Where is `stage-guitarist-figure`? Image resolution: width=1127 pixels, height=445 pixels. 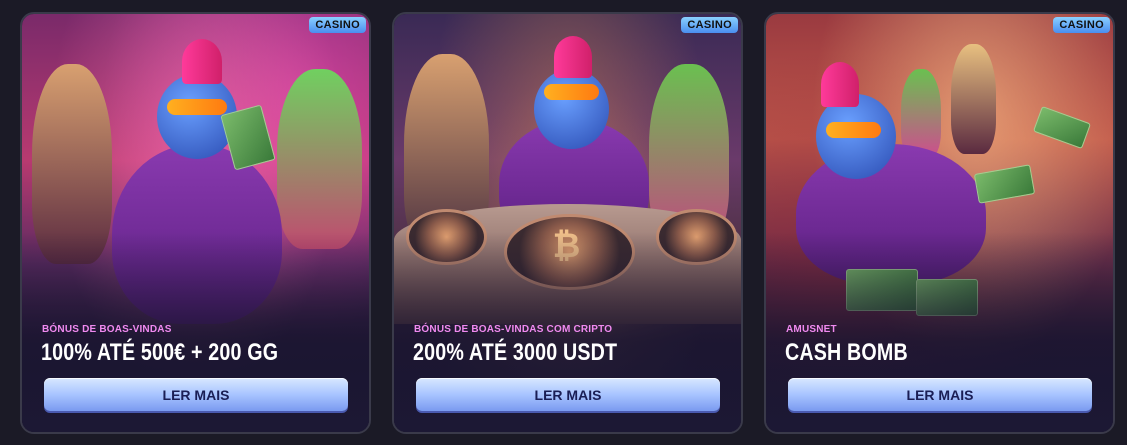 stage-guitarist-figure is located at coordinates (973, 99).